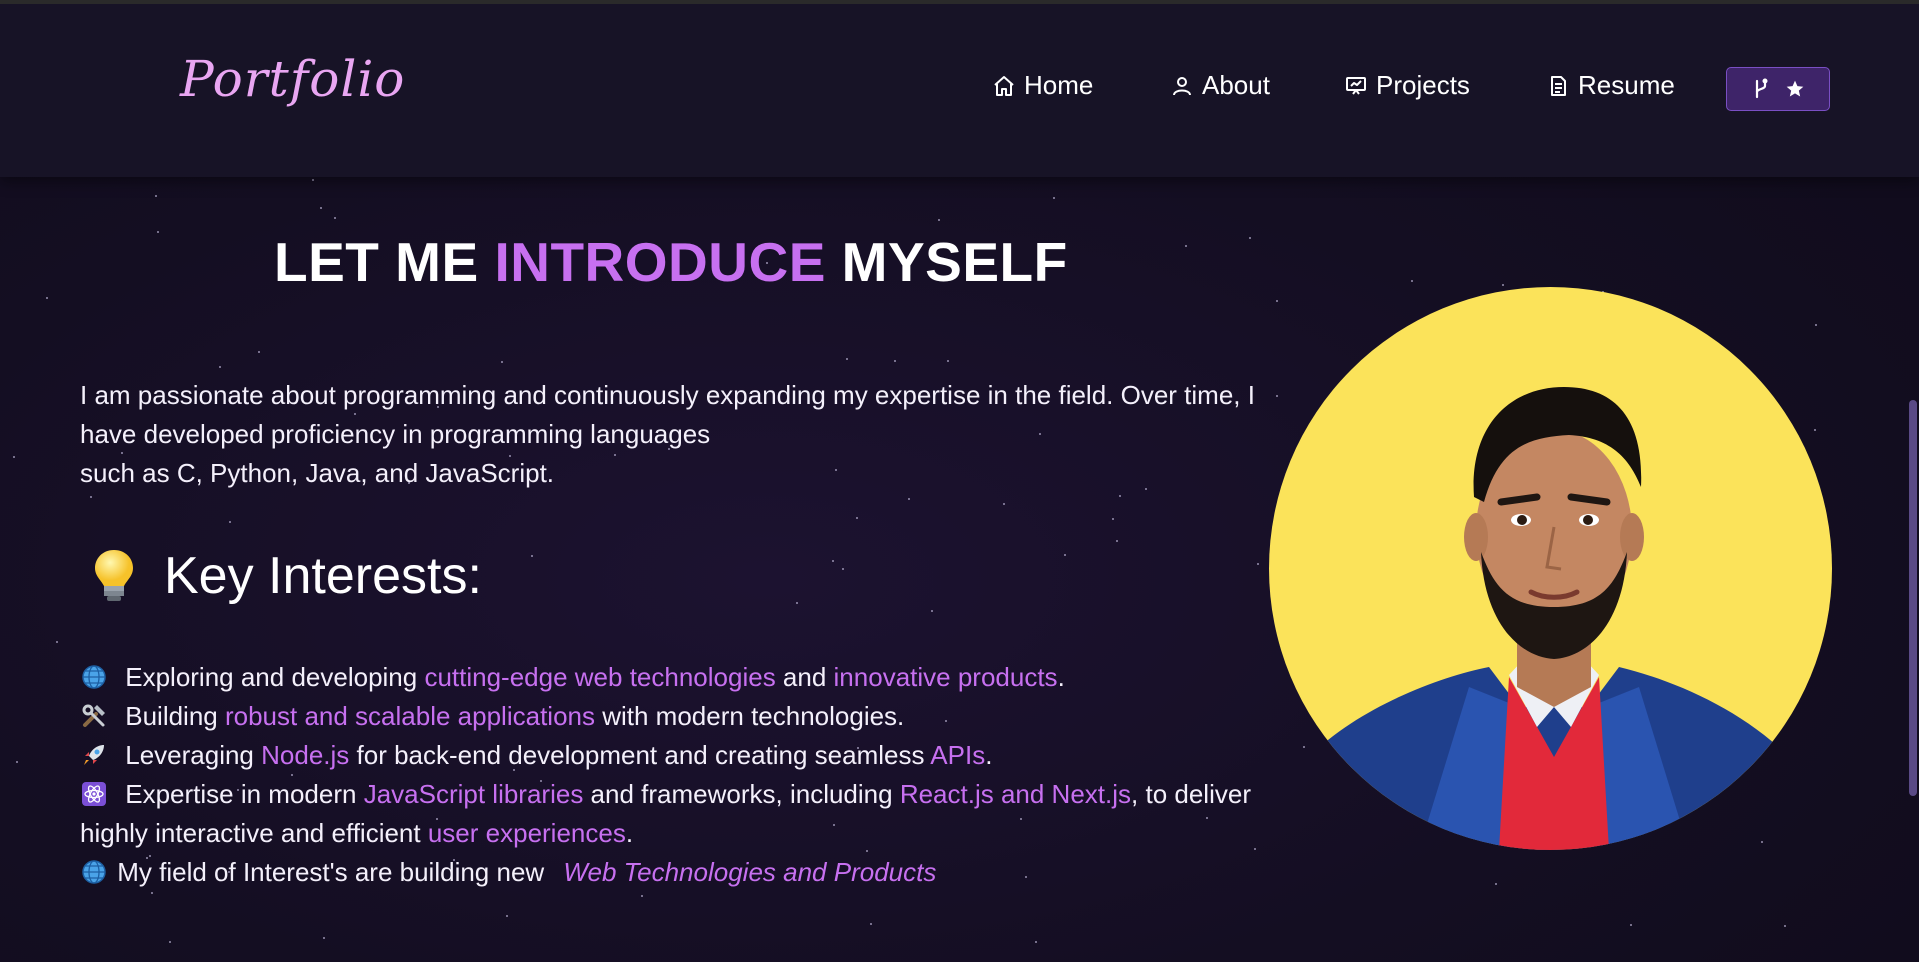 This screenshot has height=962, width=1919. What do you see at coordinates (741, 794) in the screenshot?
I see `item-text: and frameworks, including` at bounding box center [741, 794].